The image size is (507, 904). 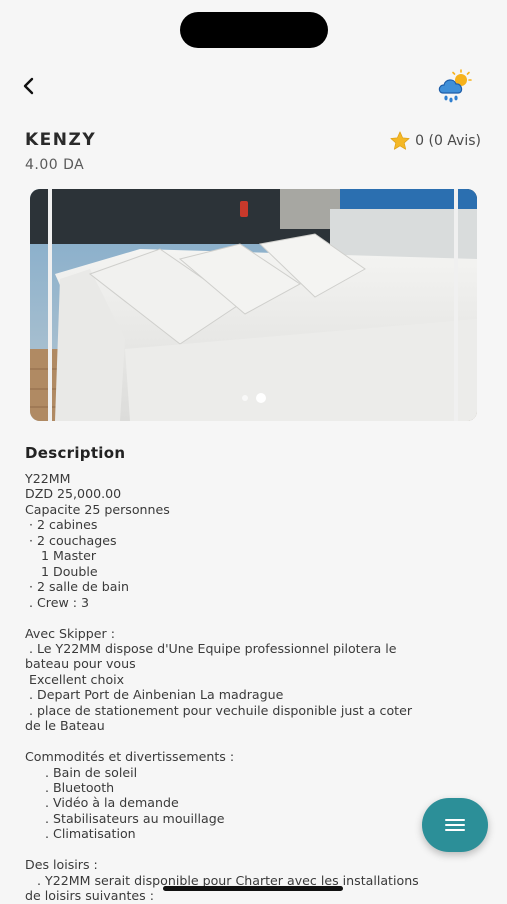 What do you see at coordinates (253, 398) in the screenshot?
I see `carousel-pagination` at bounding box center [253, 398].